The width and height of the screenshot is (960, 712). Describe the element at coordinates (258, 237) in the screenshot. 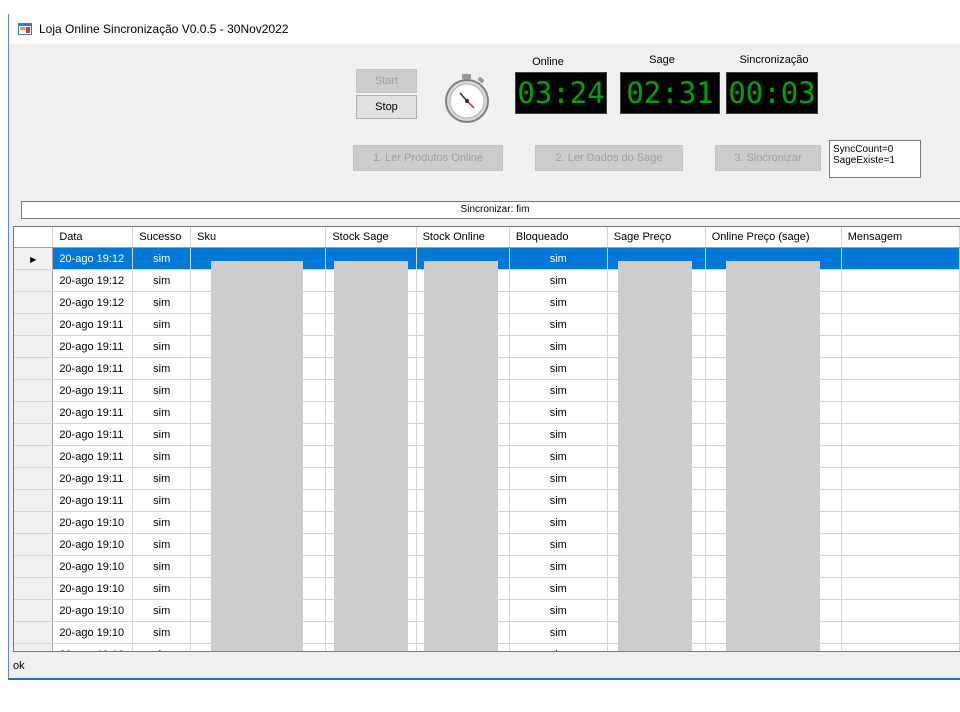

I see `column-header-sku: Sku` at that location.